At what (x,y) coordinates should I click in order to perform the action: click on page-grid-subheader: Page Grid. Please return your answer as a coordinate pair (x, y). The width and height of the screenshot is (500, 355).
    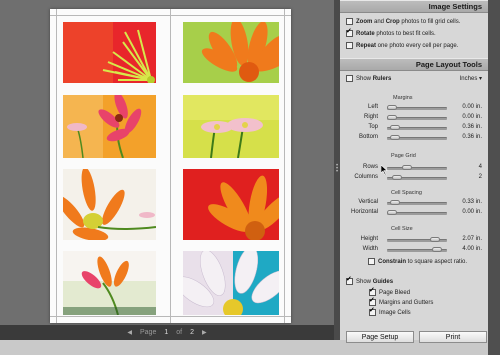
    Looking at the image, I should click on (403, 156).